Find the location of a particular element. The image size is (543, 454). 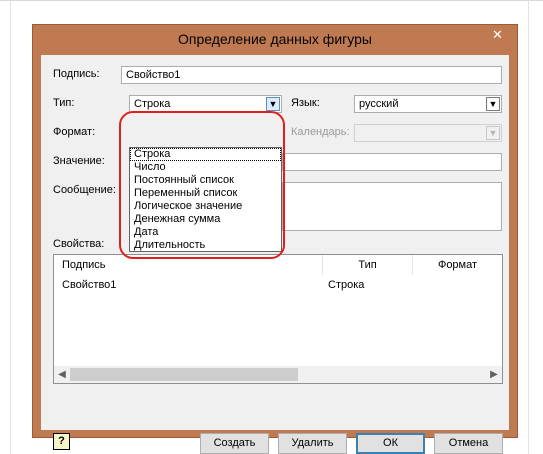

language-select-value: русский is located at coordinates (379, 104).